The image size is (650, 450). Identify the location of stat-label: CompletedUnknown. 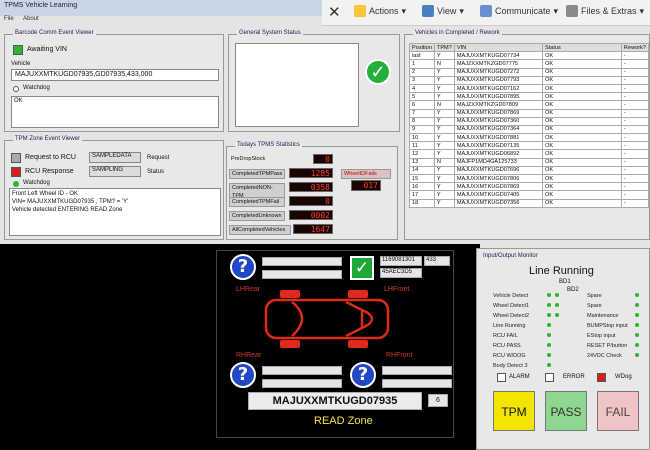
(257, 216).